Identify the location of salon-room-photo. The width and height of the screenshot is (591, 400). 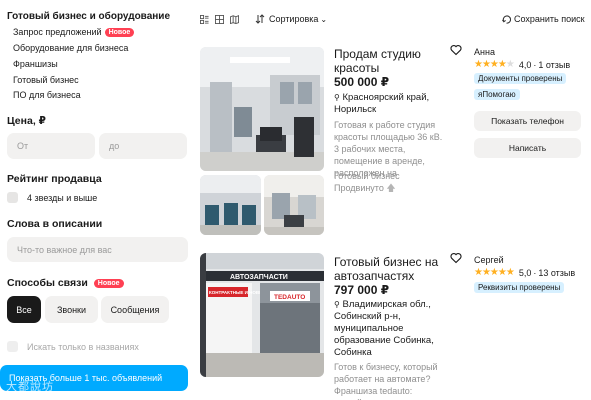
(294, 205).